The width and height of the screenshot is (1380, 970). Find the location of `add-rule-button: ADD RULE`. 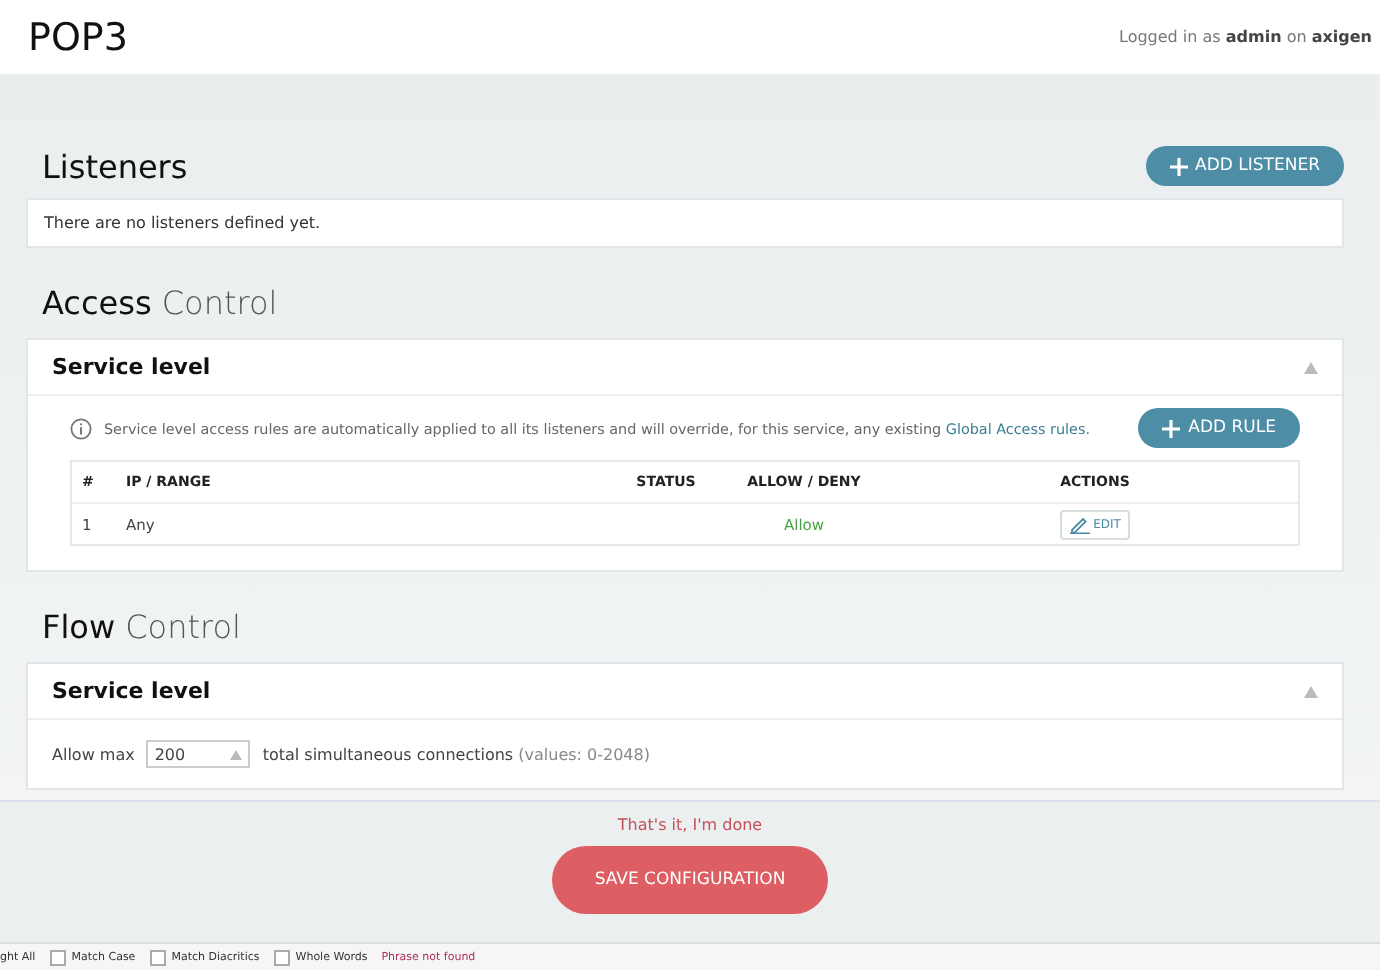

add-rule-button: ADD RULE is located at coordinates (1219, 428).